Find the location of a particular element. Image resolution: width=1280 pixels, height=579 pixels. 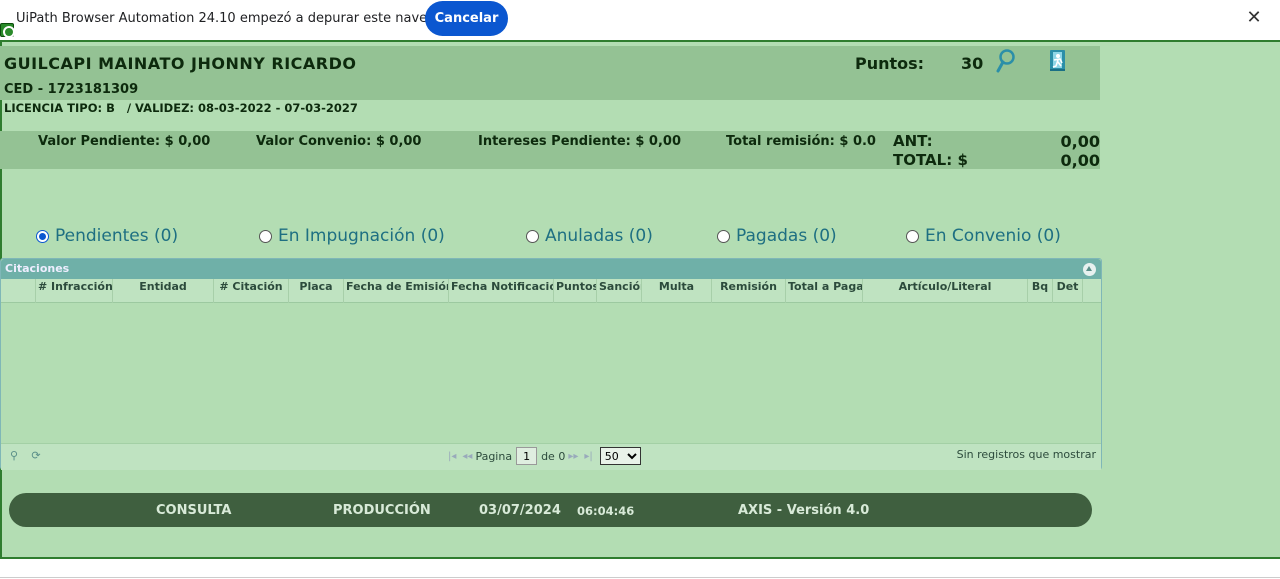

tab-pendientes: Pendientes (0) is located at coordinates (107, 236).